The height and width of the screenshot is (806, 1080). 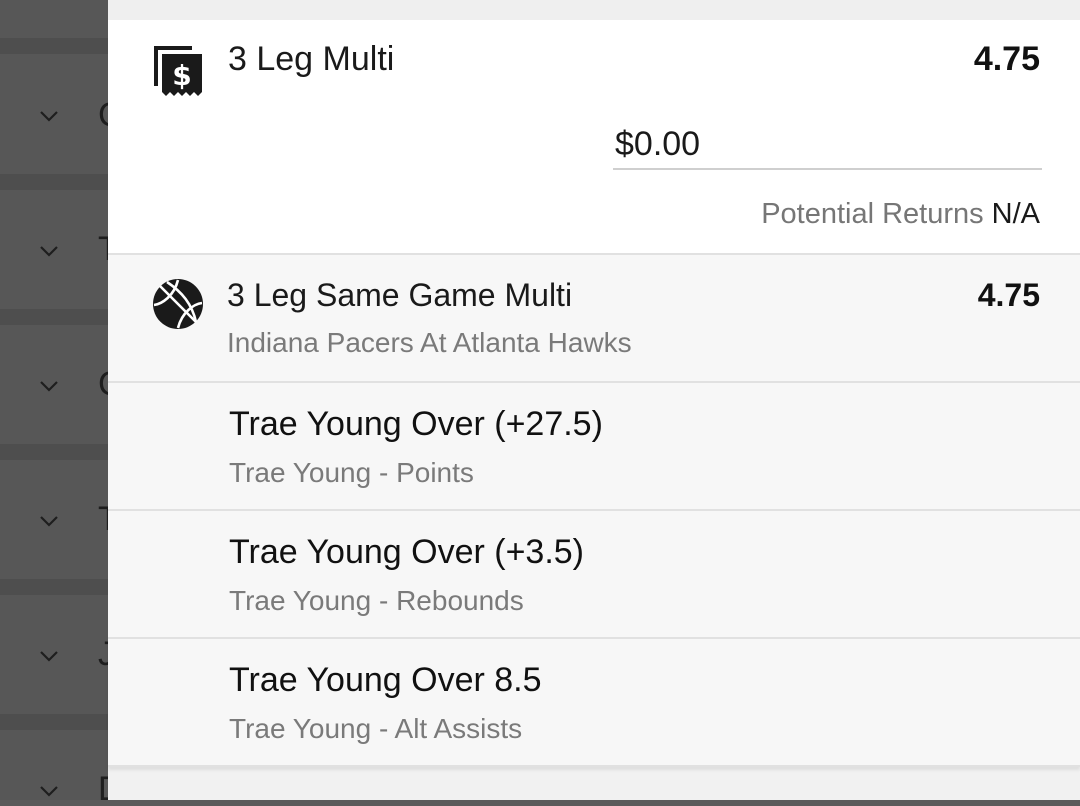 What do you see at coordinates (827, 145) in the screenshot?
I see `stake-input` at bounding box center [827, 145].